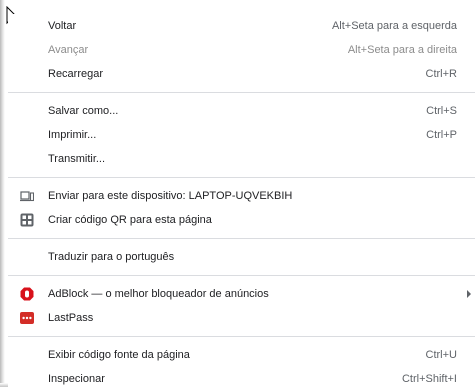  I want to click on menu-item-label: LastPass, so click(71, 318).